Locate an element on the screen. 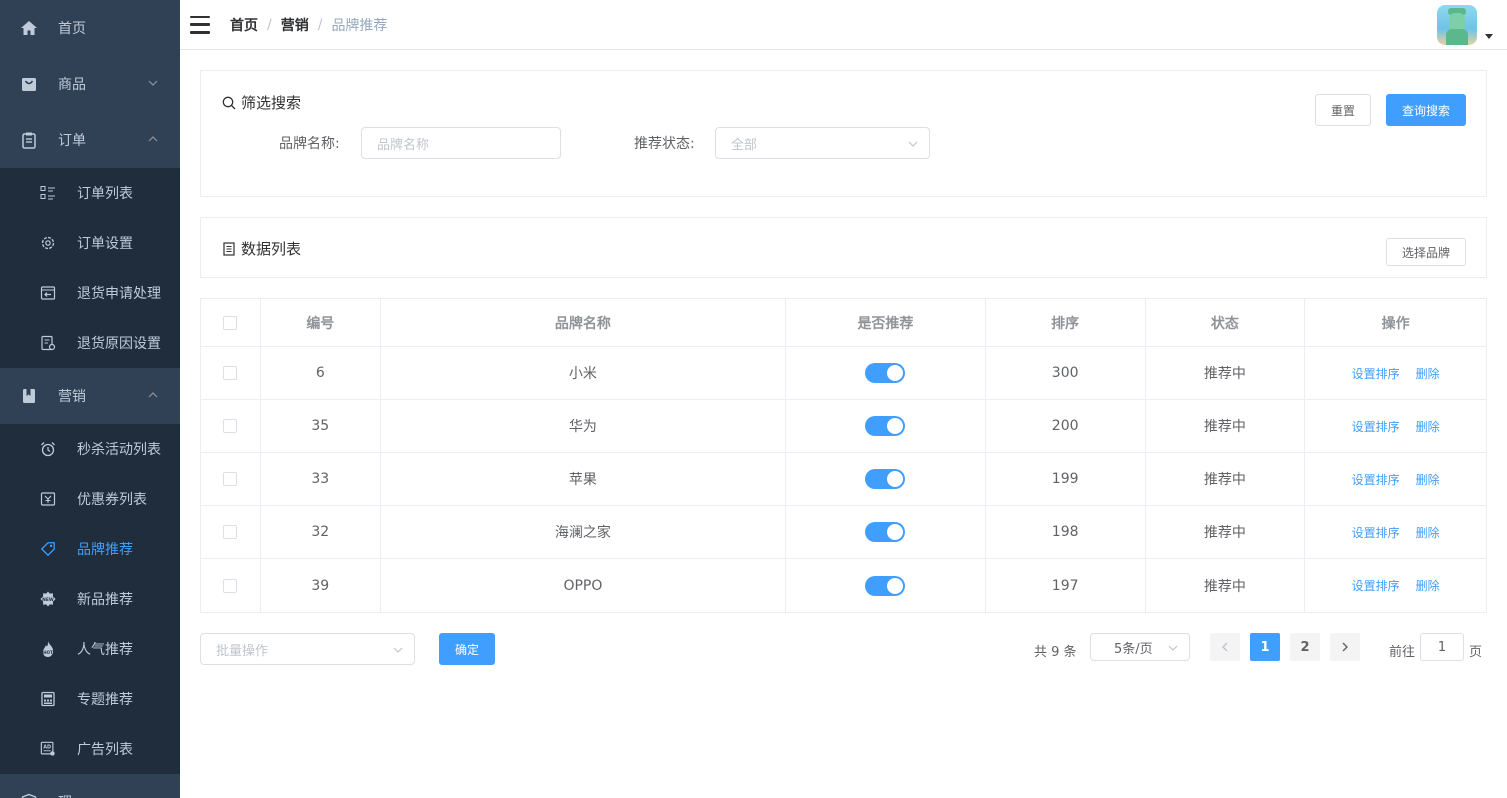 The image size is (1507, 798). select-all-checkbox is located at coordinates (230, 322).